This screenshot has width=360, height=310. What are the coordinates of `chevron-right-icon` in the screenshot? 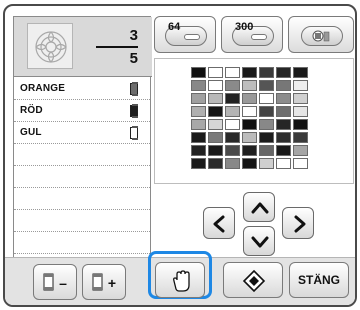 It's located at (300, 224).